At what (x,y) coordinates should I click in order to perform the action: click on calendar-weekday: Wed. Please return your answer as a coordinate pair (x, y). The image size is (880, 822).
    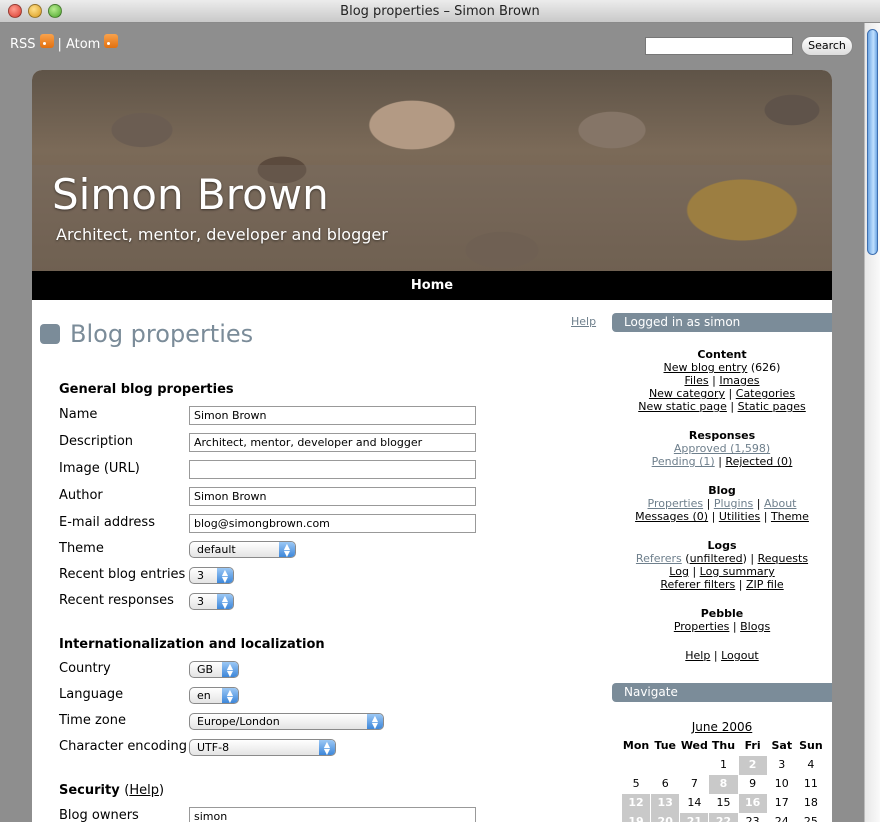
    Looking at the image, I should click on (694, 745).